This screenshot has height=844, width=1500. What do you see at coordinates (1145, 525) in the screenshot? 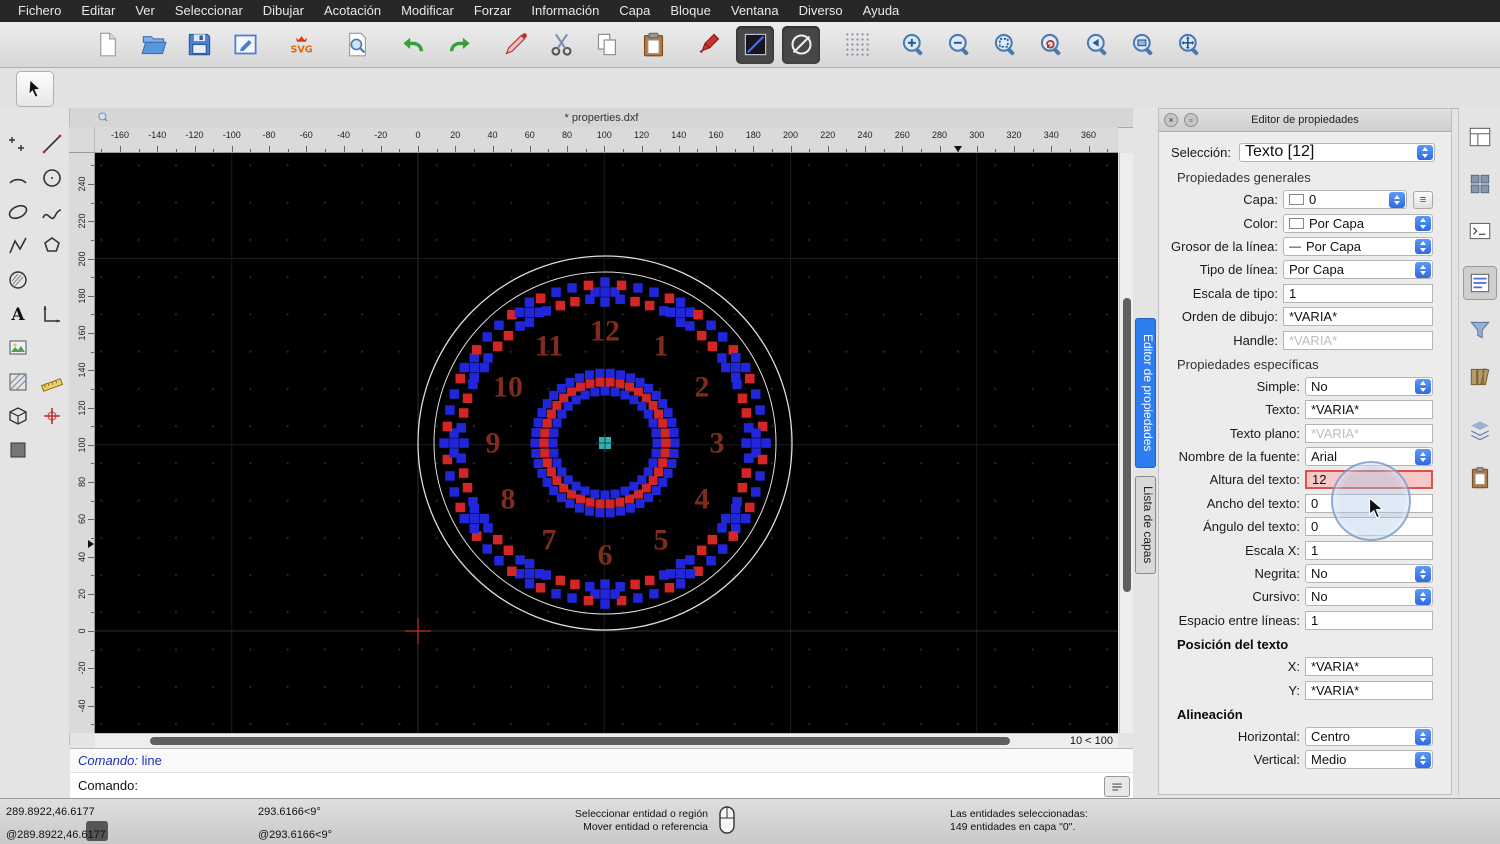
I see `tab-layer-list: Lista de capas` at bounding box center [1145, 525].